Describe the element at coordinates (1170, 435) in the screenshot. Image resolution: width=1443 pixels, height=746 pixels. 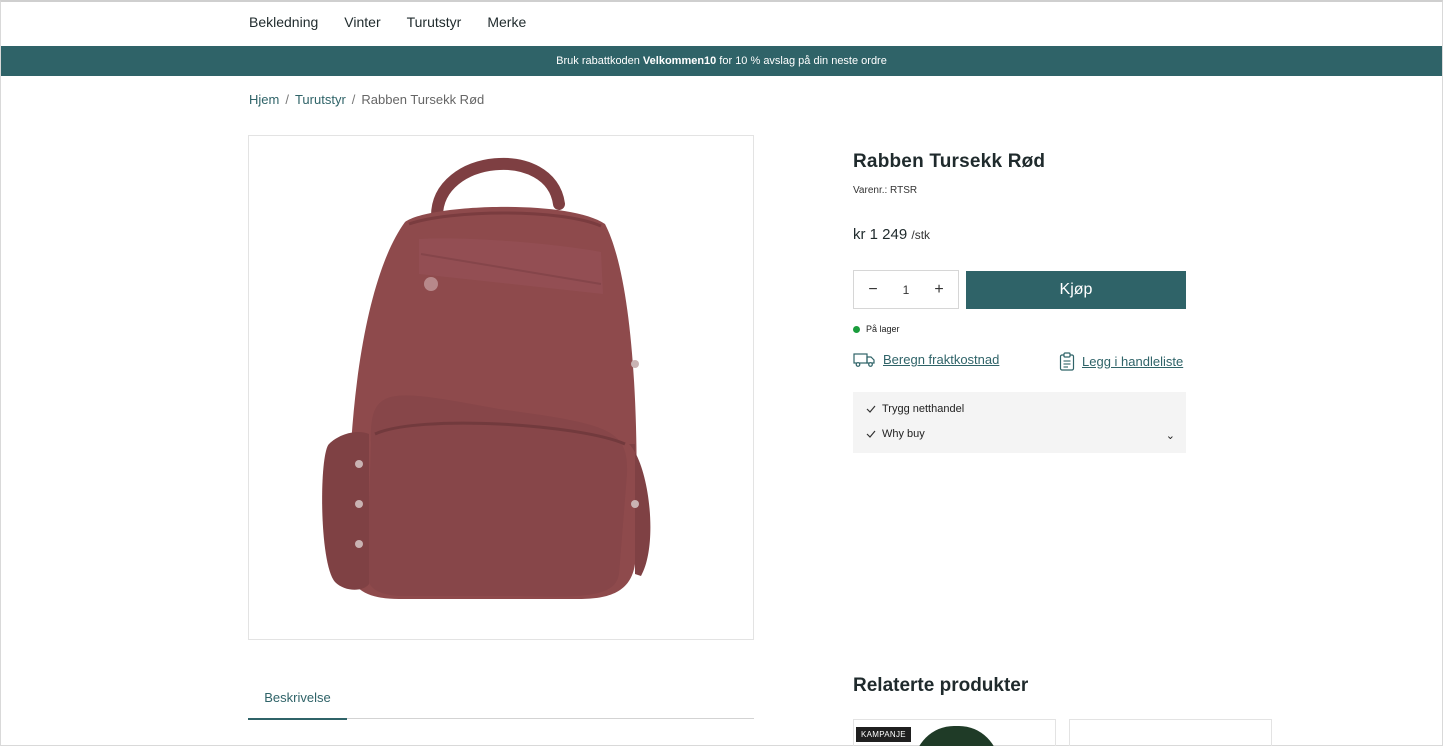
I see `chevron-down-icon: ⌄` at that location.